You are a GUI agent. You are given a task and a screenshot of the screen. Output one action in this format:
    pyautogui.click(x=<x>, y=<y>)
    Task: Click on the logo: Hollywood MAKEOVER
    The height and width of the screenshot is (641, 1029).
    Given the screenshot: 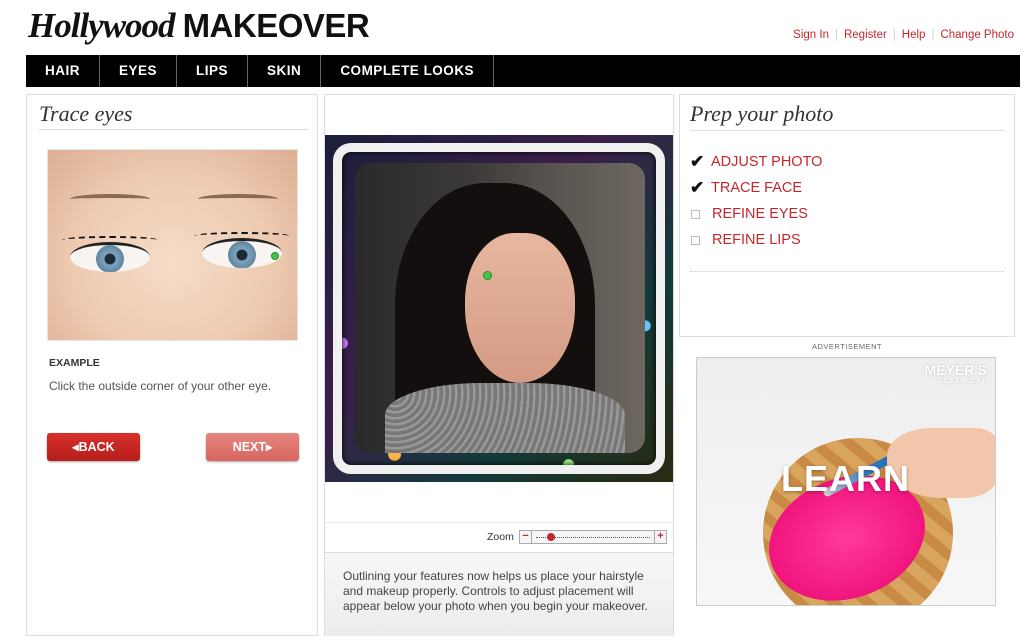 What is the action you would take?
    pyautogui.click(x=199, y=26)
    